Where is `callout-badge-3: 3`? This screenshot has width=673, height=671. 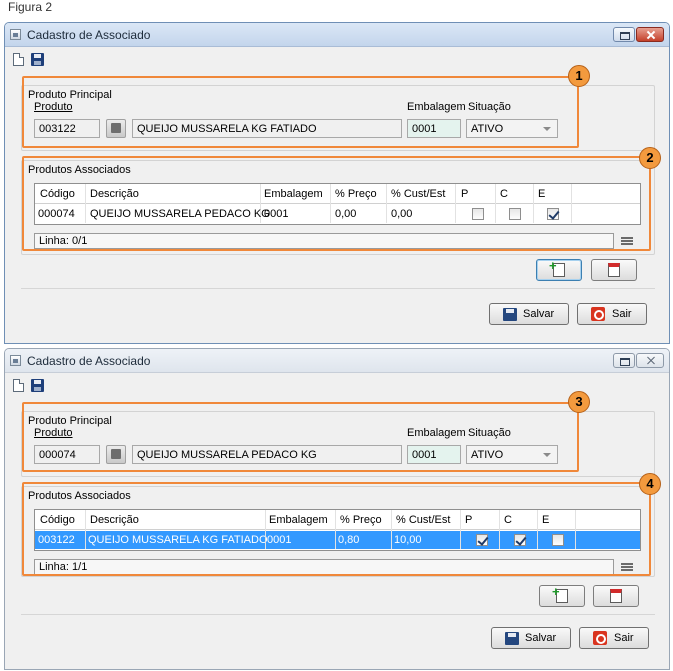 callout-badge-3: 3 is located at coordinates (579, 402).